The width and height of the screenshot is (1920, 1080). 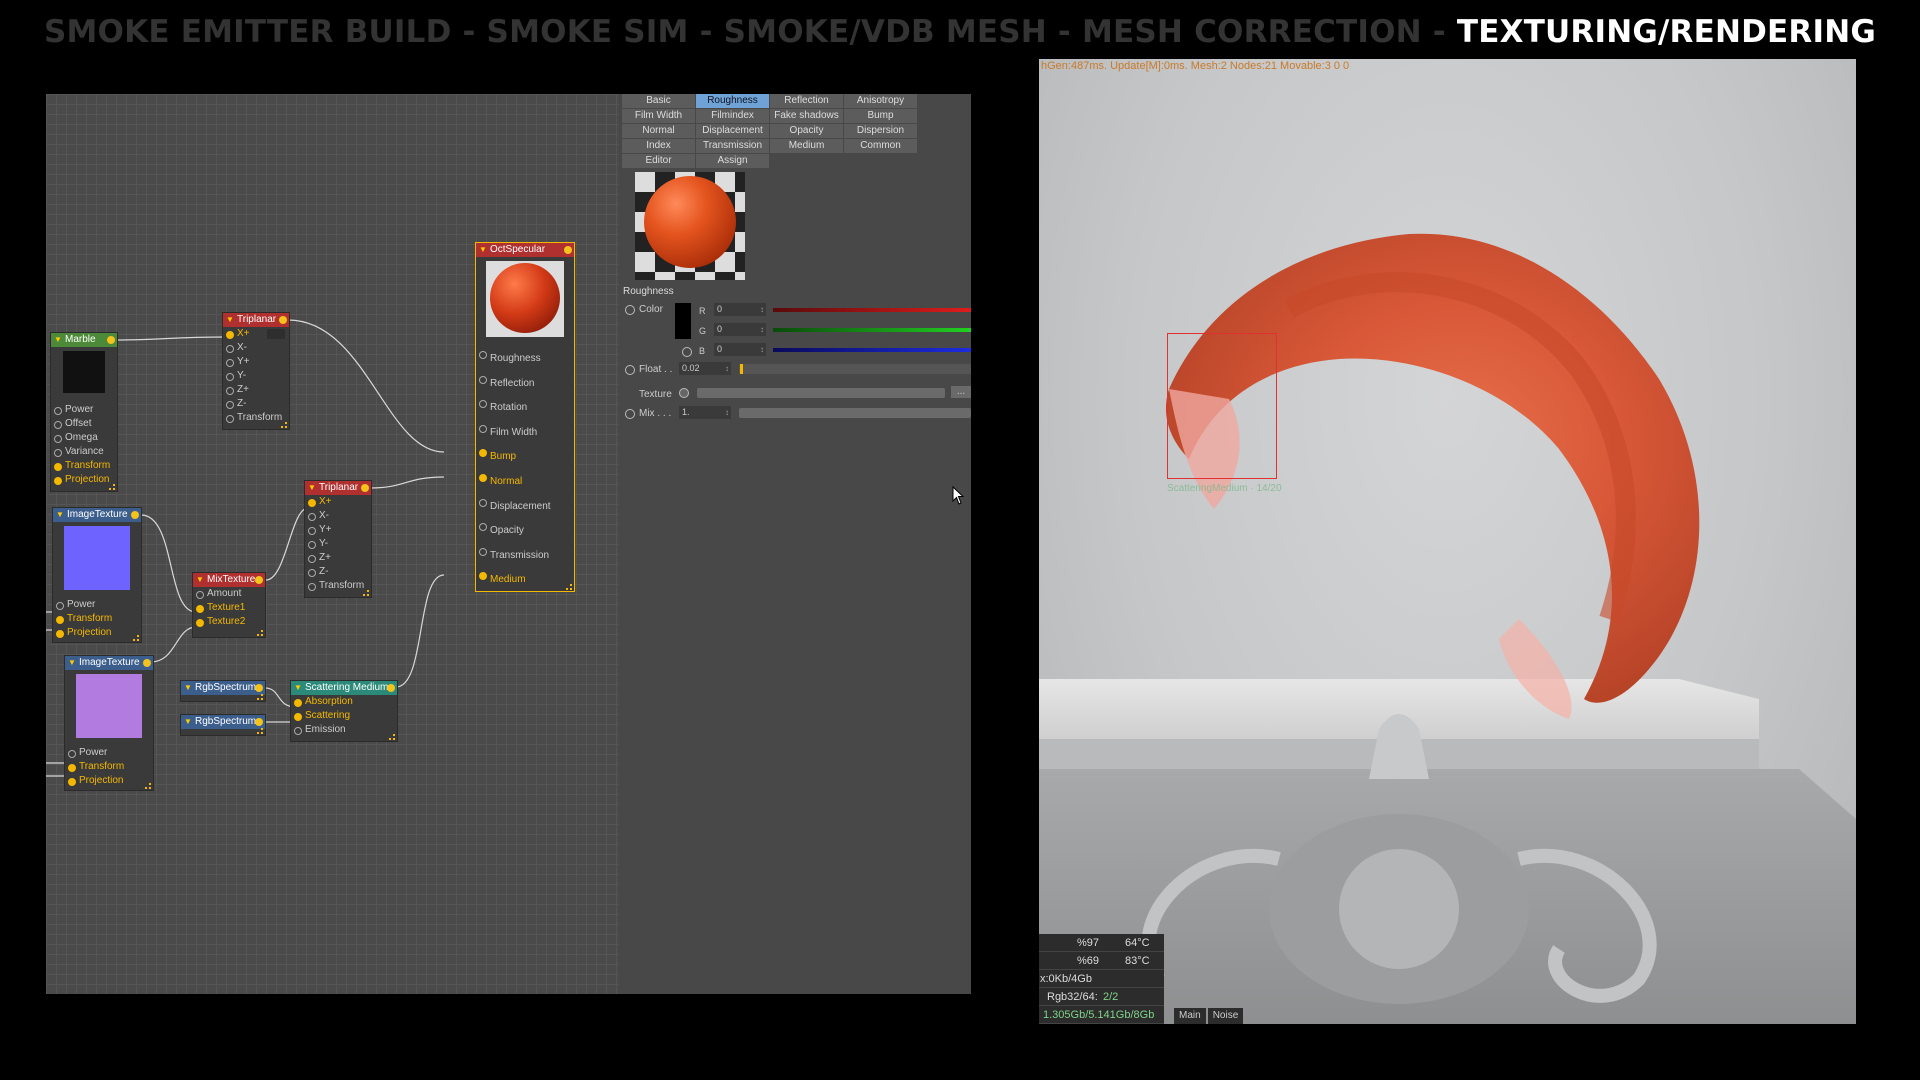 What do you see at coordinates (223, 722) in the screenshot?
I see `rgb-spectrum-node-header: ▼ RgbSpectrum` at bounding box center [223, 722].